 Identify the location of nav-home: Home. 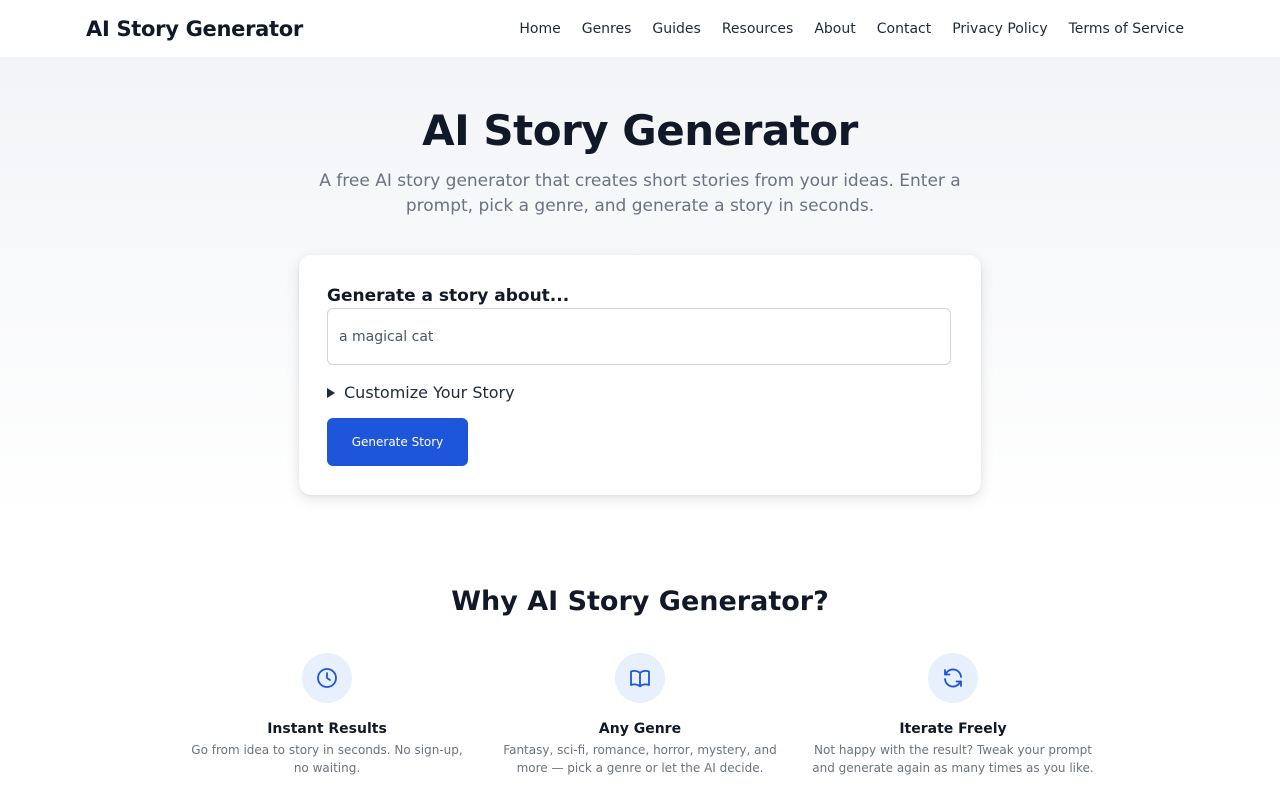
(539, 29).